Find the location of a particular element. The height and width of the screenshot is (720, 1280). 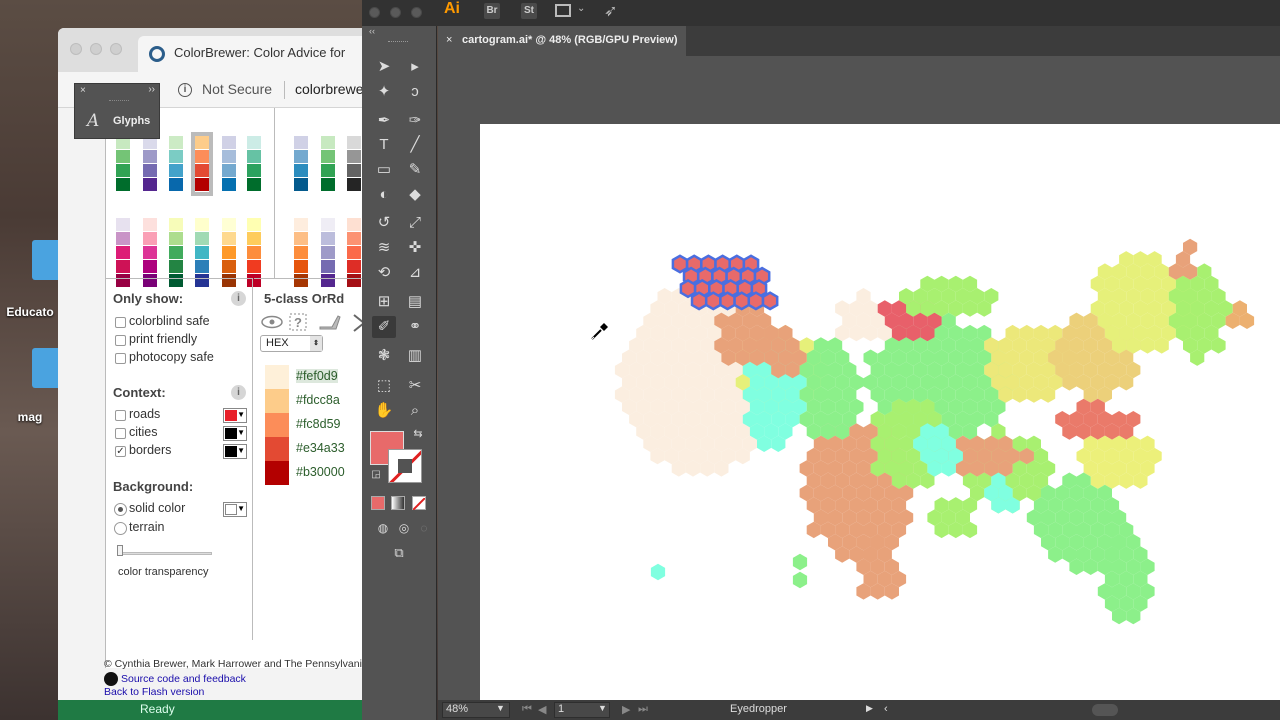

line-tool-icon: ╱ is located at coordinates (415, 145).